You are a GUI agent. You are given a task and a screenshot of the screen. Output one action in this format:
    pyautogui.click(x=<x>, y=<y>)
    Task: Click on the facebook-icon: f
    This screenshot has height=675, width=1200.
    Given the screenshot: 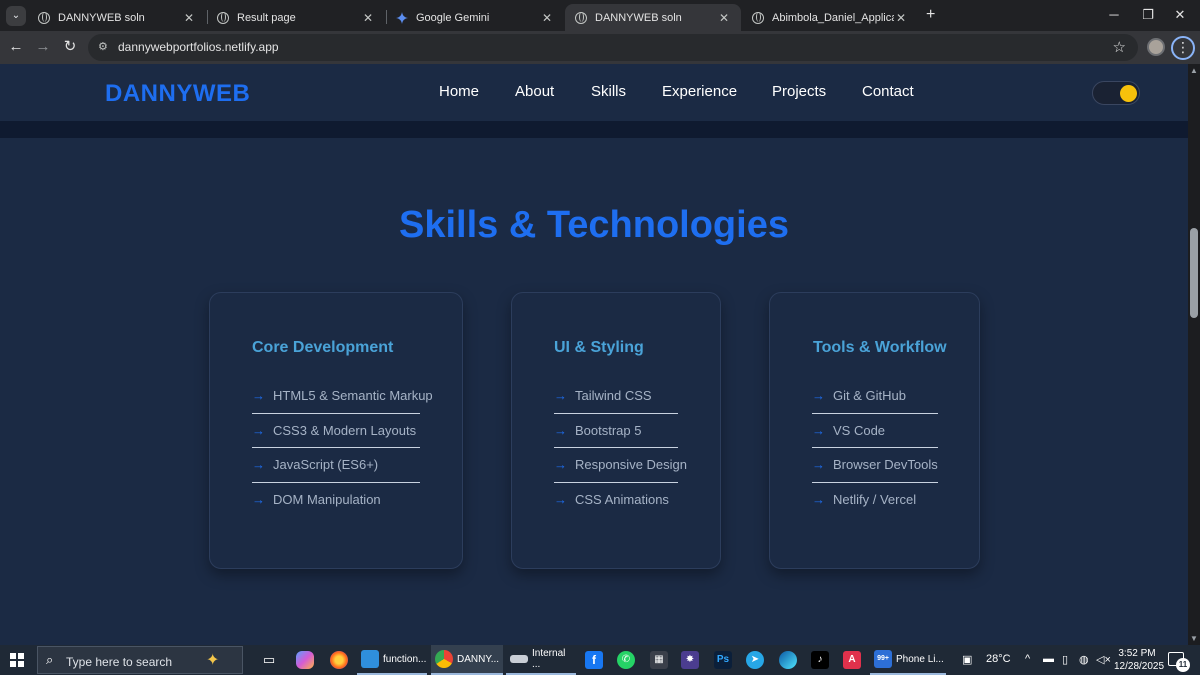 What is the action you would take?
    pyautogui.click(x=594, y=660)
    